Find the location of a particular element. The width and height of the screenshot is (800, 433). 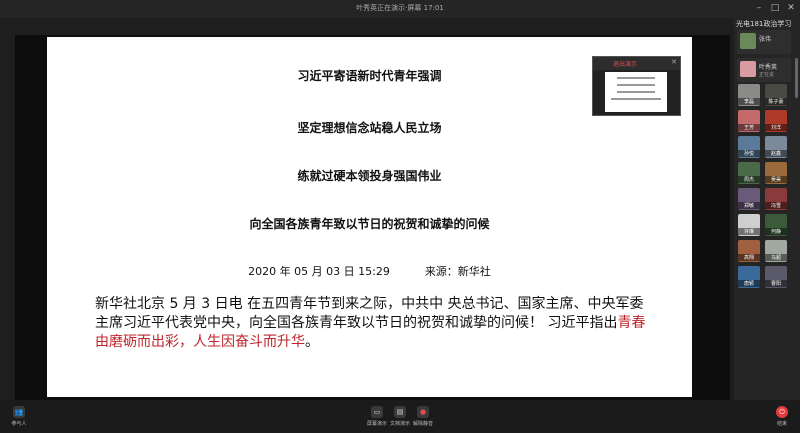

participant-name: 曹阳 is located at coordinates (776, 283).